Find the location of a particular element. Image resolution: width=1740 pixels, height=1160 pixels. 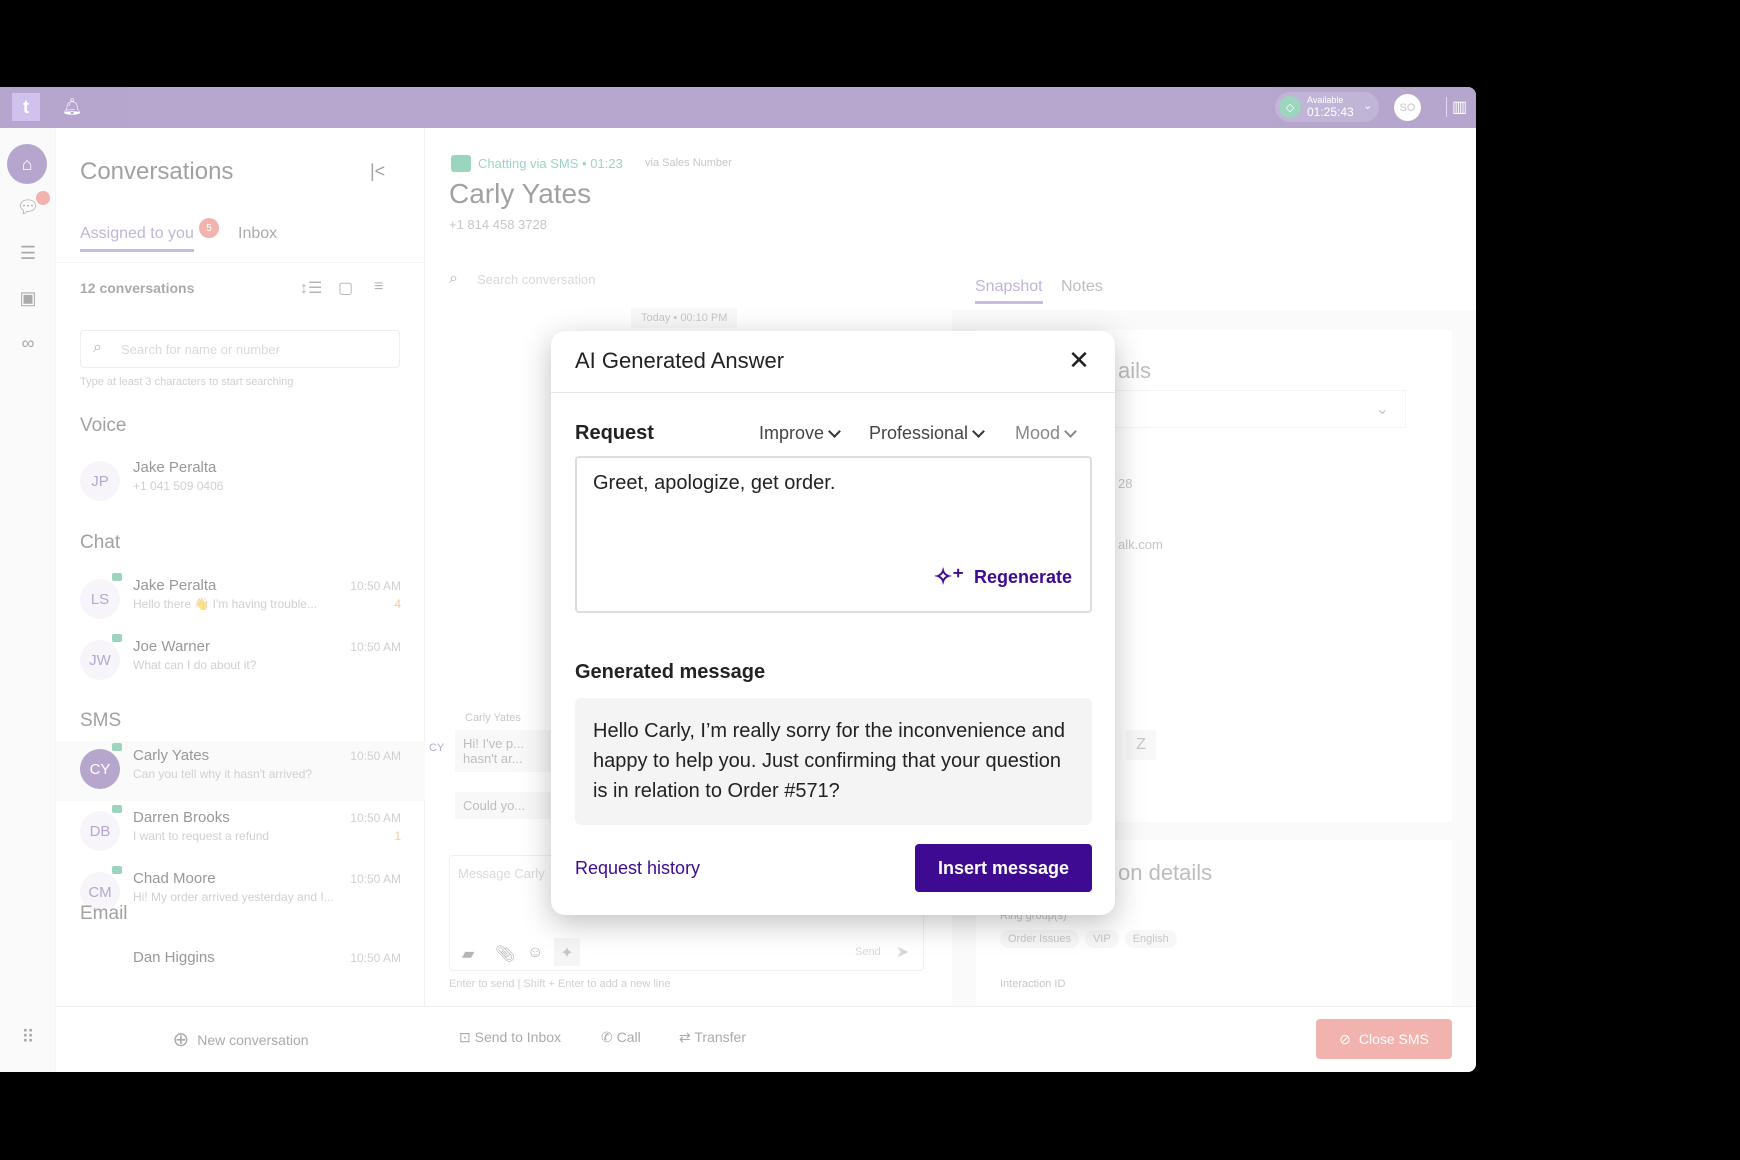

unread-count: 1 is located at coordinates (397, 836).